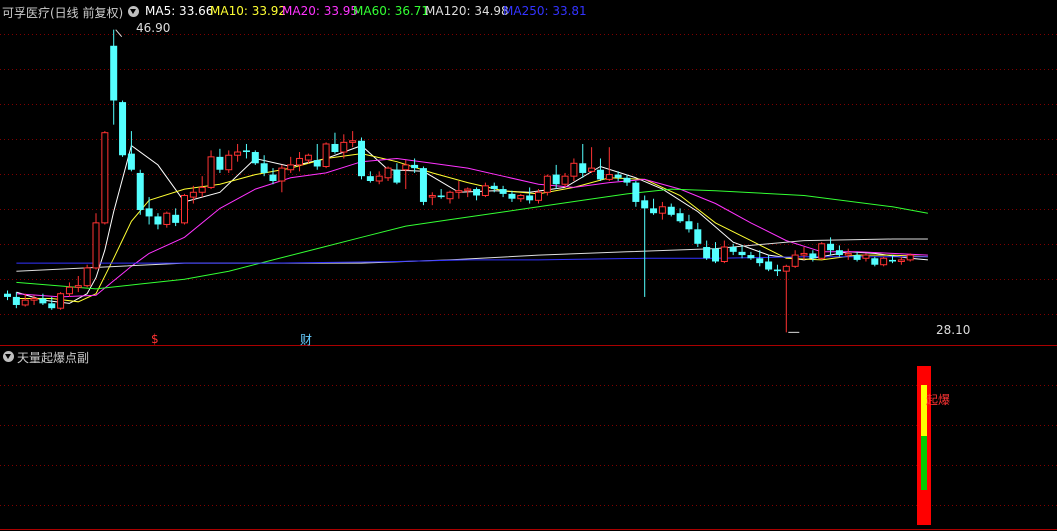 The height and width of the screenshot is (531, 1057). What do you see at coordinates (953, 330) in the screenshot?
I see `low-price-label: 28.10` at bounding box center [953, 330].